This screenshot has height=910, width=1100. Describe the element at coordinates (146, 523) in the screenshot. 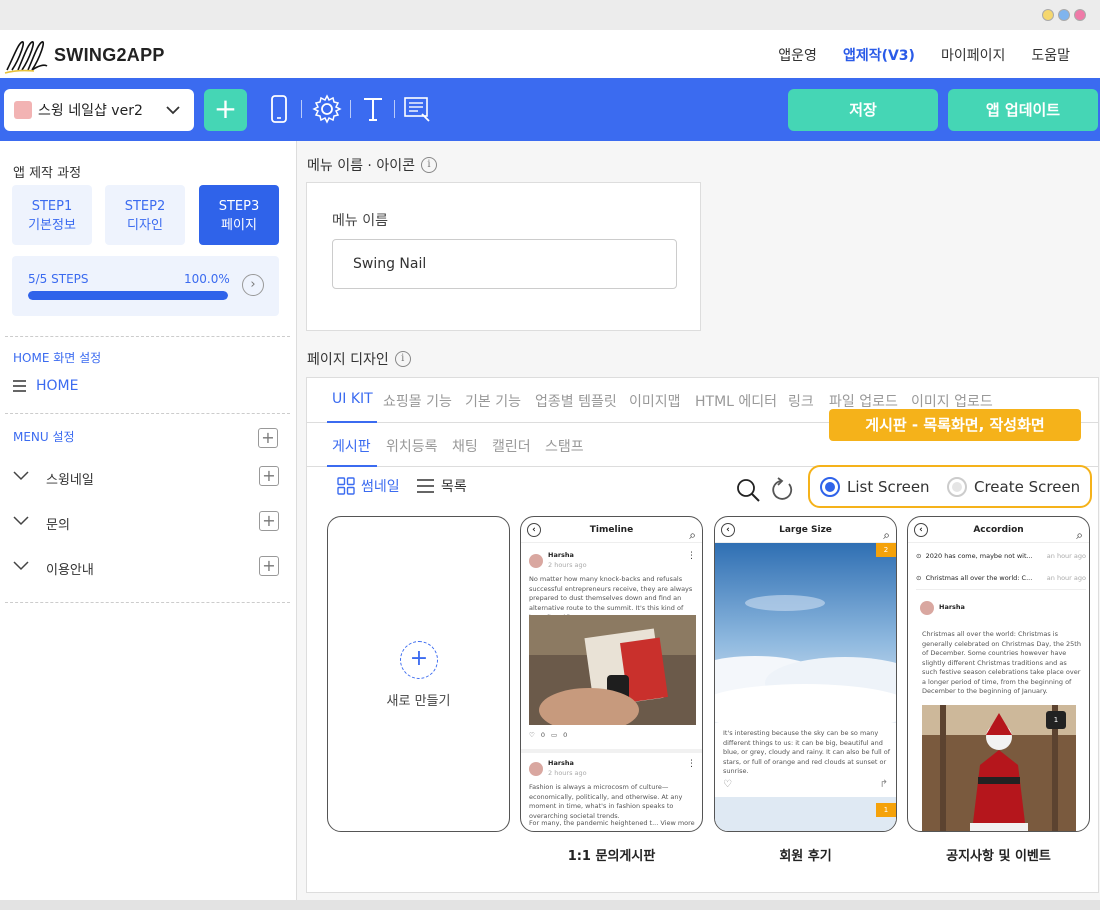

I see `sidebar-item-inquiry: 문의 +` at that location.